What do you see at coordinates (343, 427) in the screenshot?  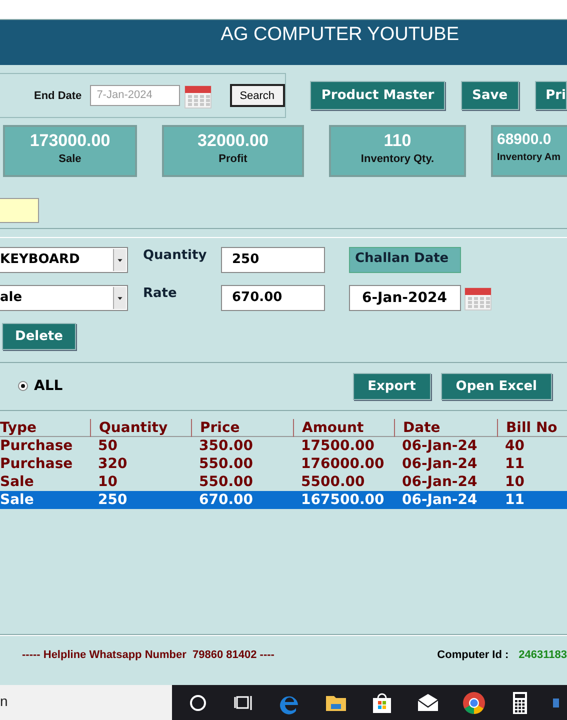 I see `column-header: Amount` at bounding box center [343, 427].